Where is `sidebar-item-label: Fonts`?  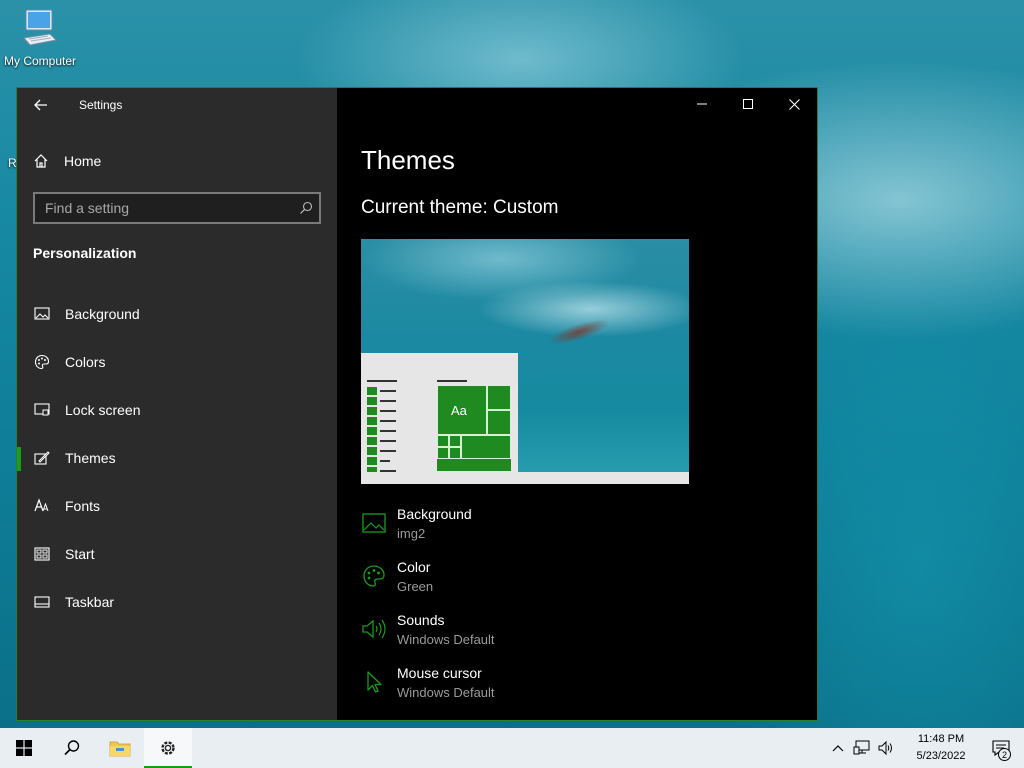
sidebar-item-label: Fonts is located at coordinates (83, 506).